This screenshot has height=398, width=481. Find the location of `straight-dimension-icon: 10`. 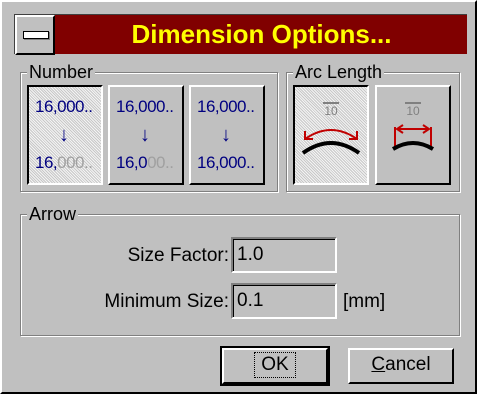

straight-dimension-icon: 10 is located at coordinates (413, 126).